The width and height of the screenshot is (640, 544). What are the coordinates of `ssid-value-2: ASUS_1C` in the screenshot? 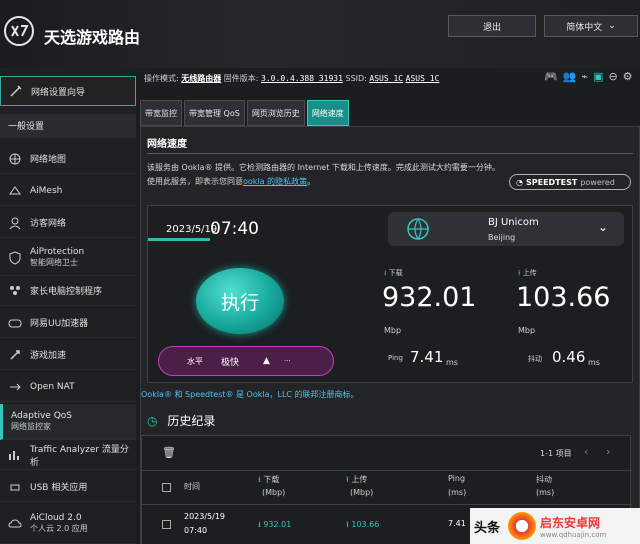 It's located at (423, 78).